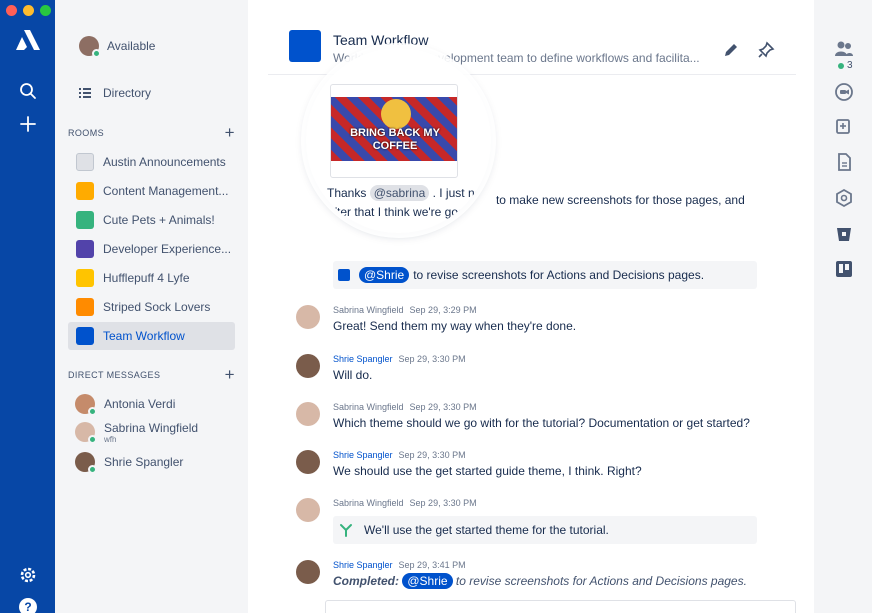 This screenshot has width=872, height=613. Describe the element at coordinates (28, 10) in the screenshot. I see `minimize-window-button` at that location.